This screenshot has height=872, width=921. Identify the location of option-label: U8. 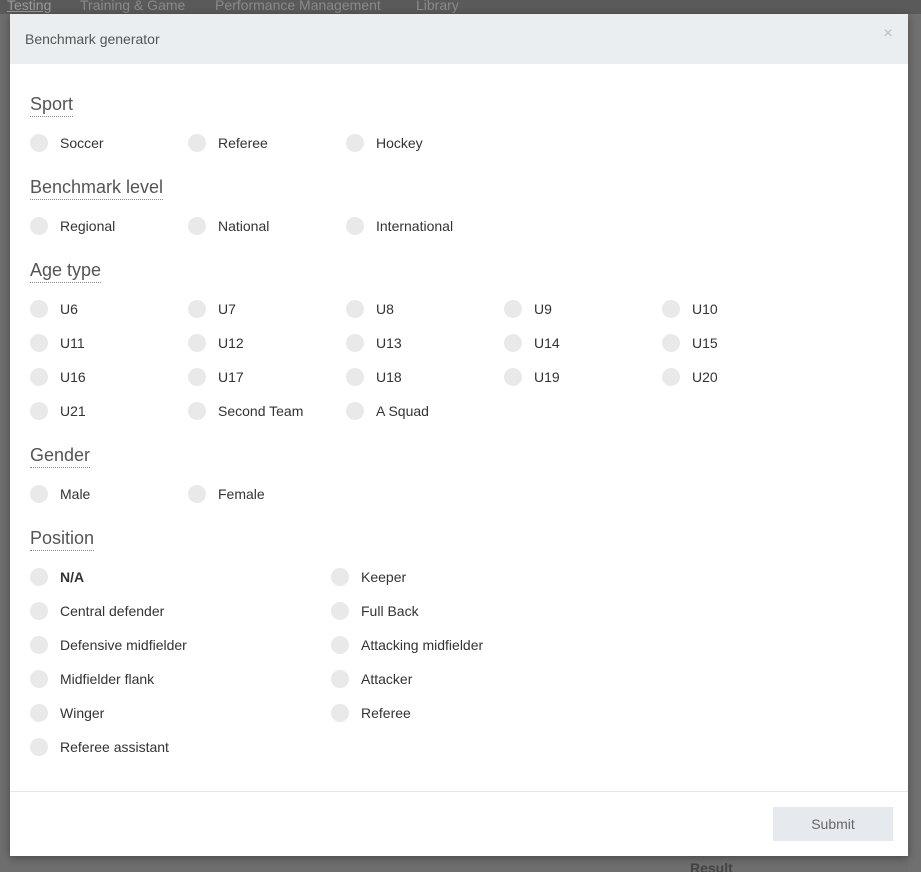
(385, 309).